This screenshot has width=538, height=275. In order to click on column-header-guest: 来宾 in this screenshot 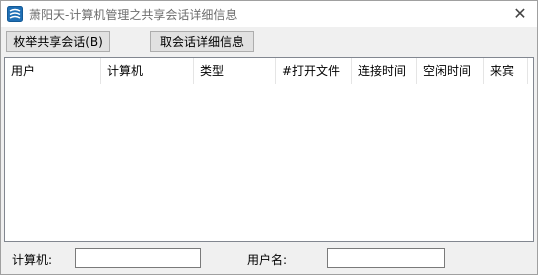, I will do `click(506, 71)`.